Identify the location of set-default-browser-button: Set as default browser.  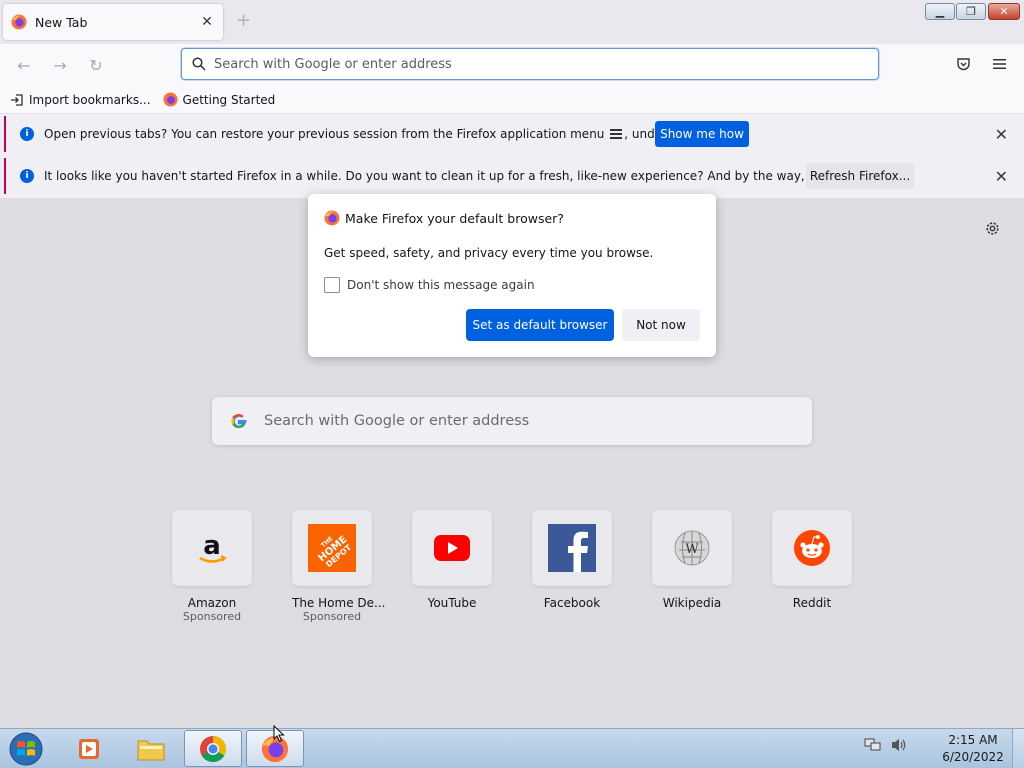
(540, 325).